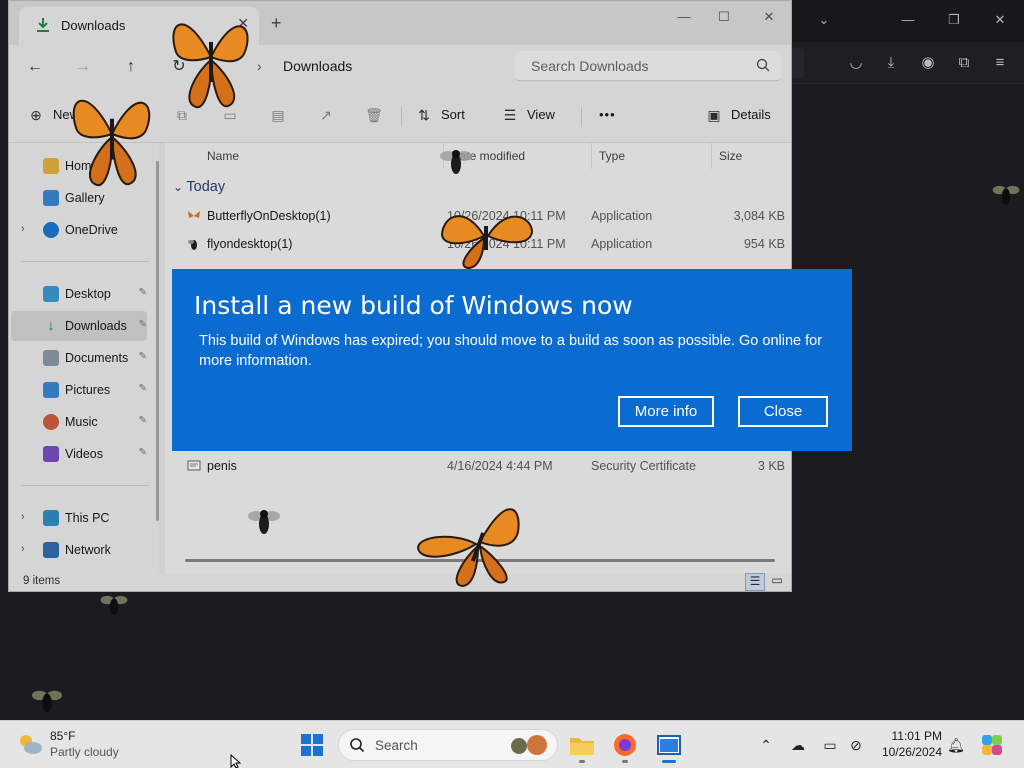 Image resolution: width=1024 pixels, height=768 pixels. Describe the element at coordinates (751, 114) in the screenshot. I see `details-button: Details` at that location.